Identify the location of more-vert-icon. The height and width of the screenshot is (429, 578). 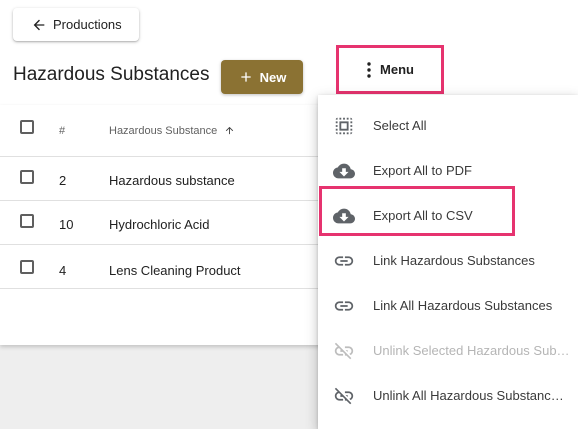
(369, 69).